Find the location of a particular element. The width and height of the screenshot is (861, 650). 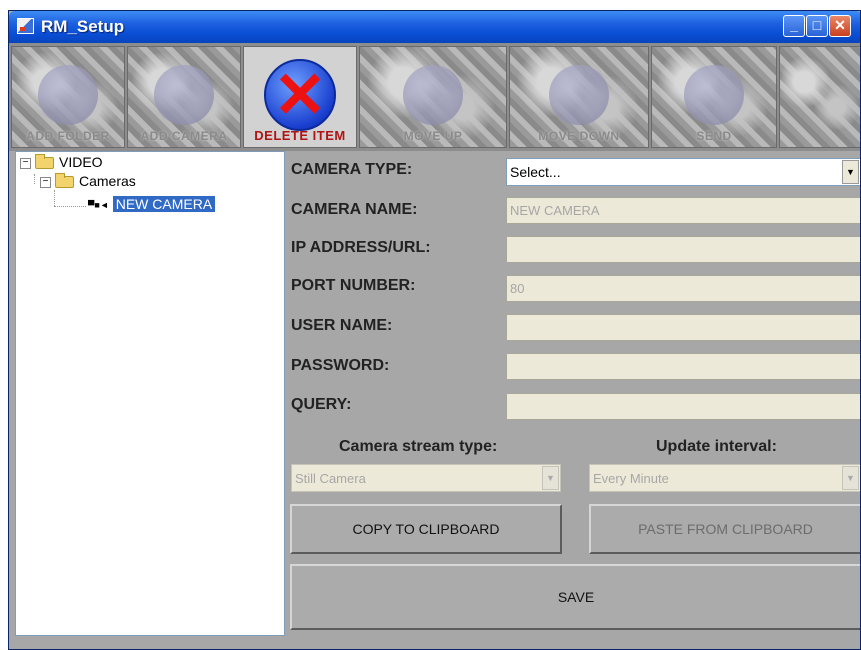

arrow-down-icon is located at coordinates (579, 95).